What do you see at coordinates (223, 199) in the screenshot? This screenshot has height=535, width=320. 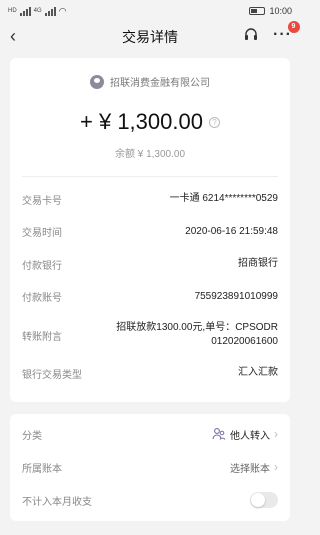 I see `detail-value: 一卡通 6214********0529` at bounding box center [223, 199].